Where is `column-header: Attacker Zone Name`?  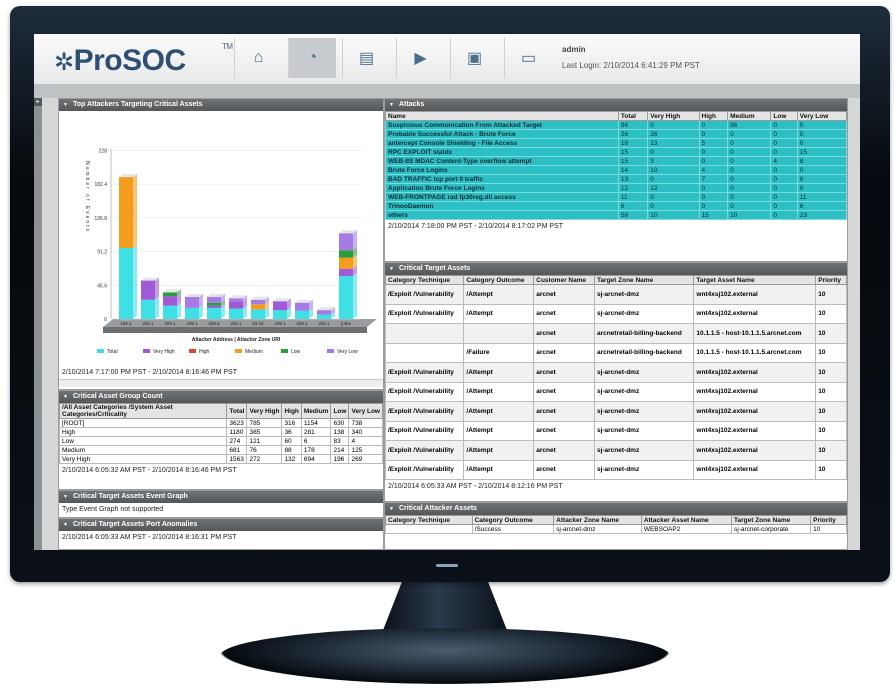 column-header: Attacker Zone Name is located at coordinates (597, 520).